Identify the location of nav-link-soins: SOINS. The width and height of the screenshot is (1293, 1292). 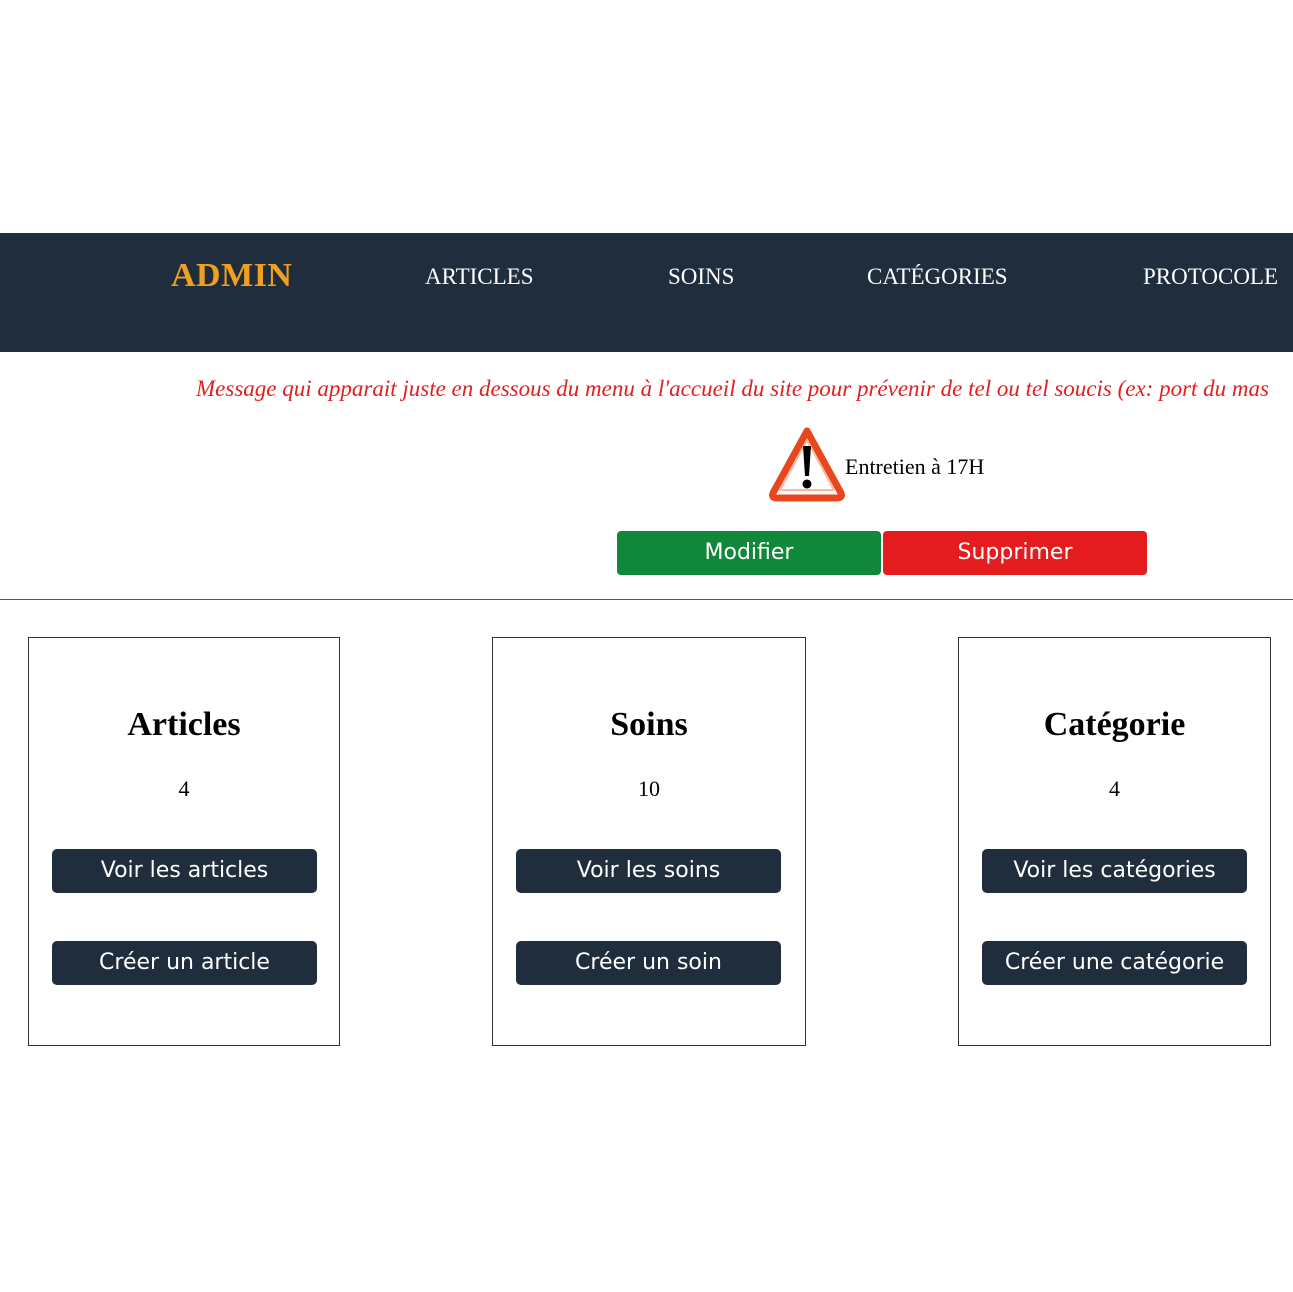
(701, 277).